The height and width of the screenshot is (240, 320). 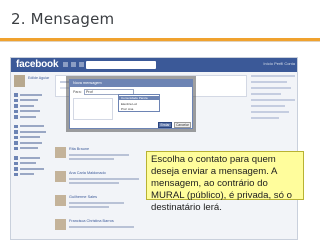 I want to click on facebook-top-bar: facebook Início Perfil Conta, so click(x=154, y=65).